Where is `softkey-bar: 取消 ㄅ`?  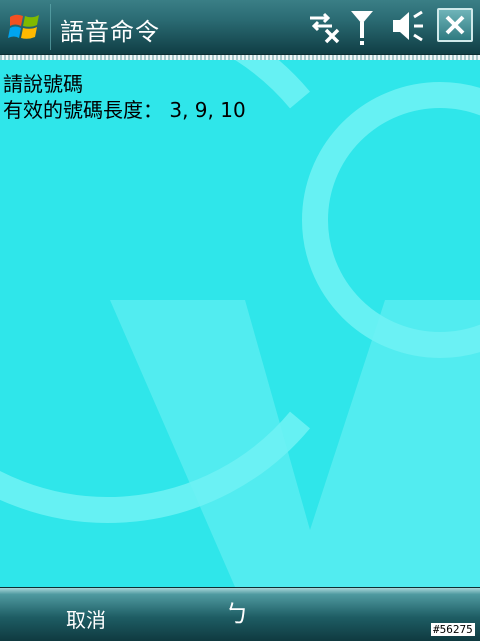
softkey-bar: 取消 ㄅ is located at coordinates (240, 614).